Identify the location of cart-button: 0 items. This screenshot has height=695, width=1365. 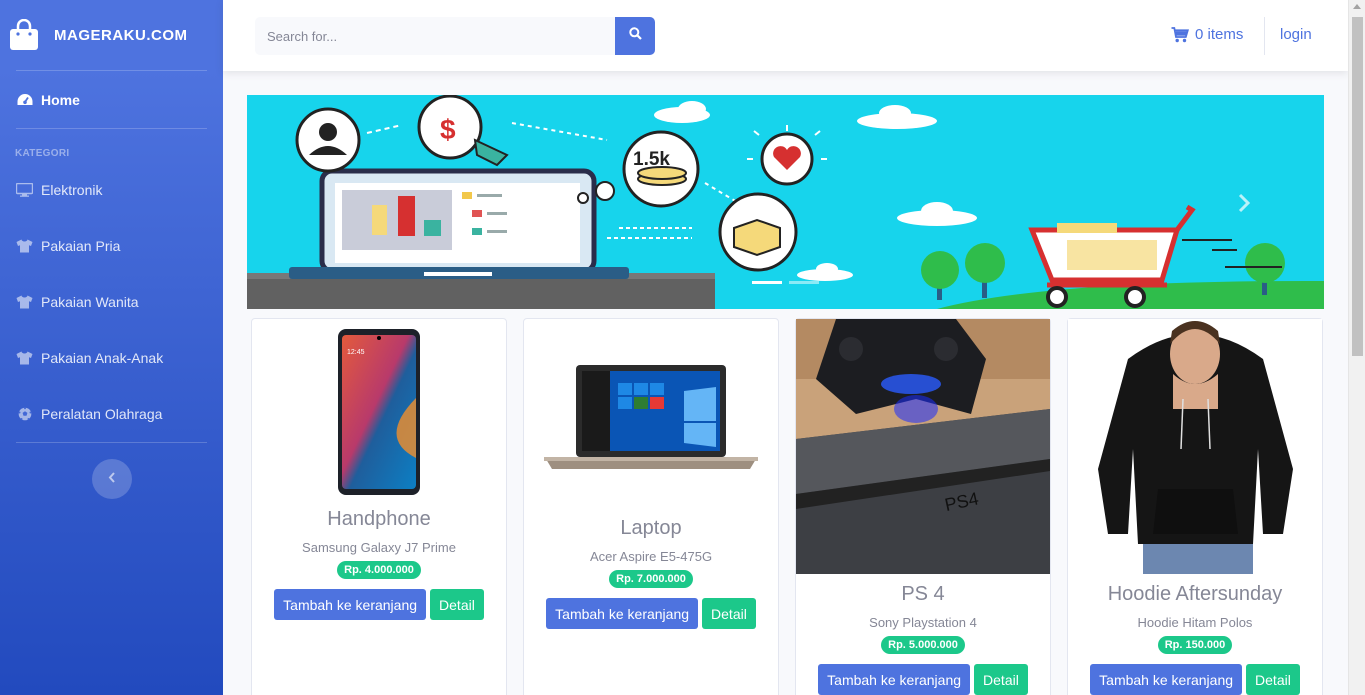
(1207, 34).